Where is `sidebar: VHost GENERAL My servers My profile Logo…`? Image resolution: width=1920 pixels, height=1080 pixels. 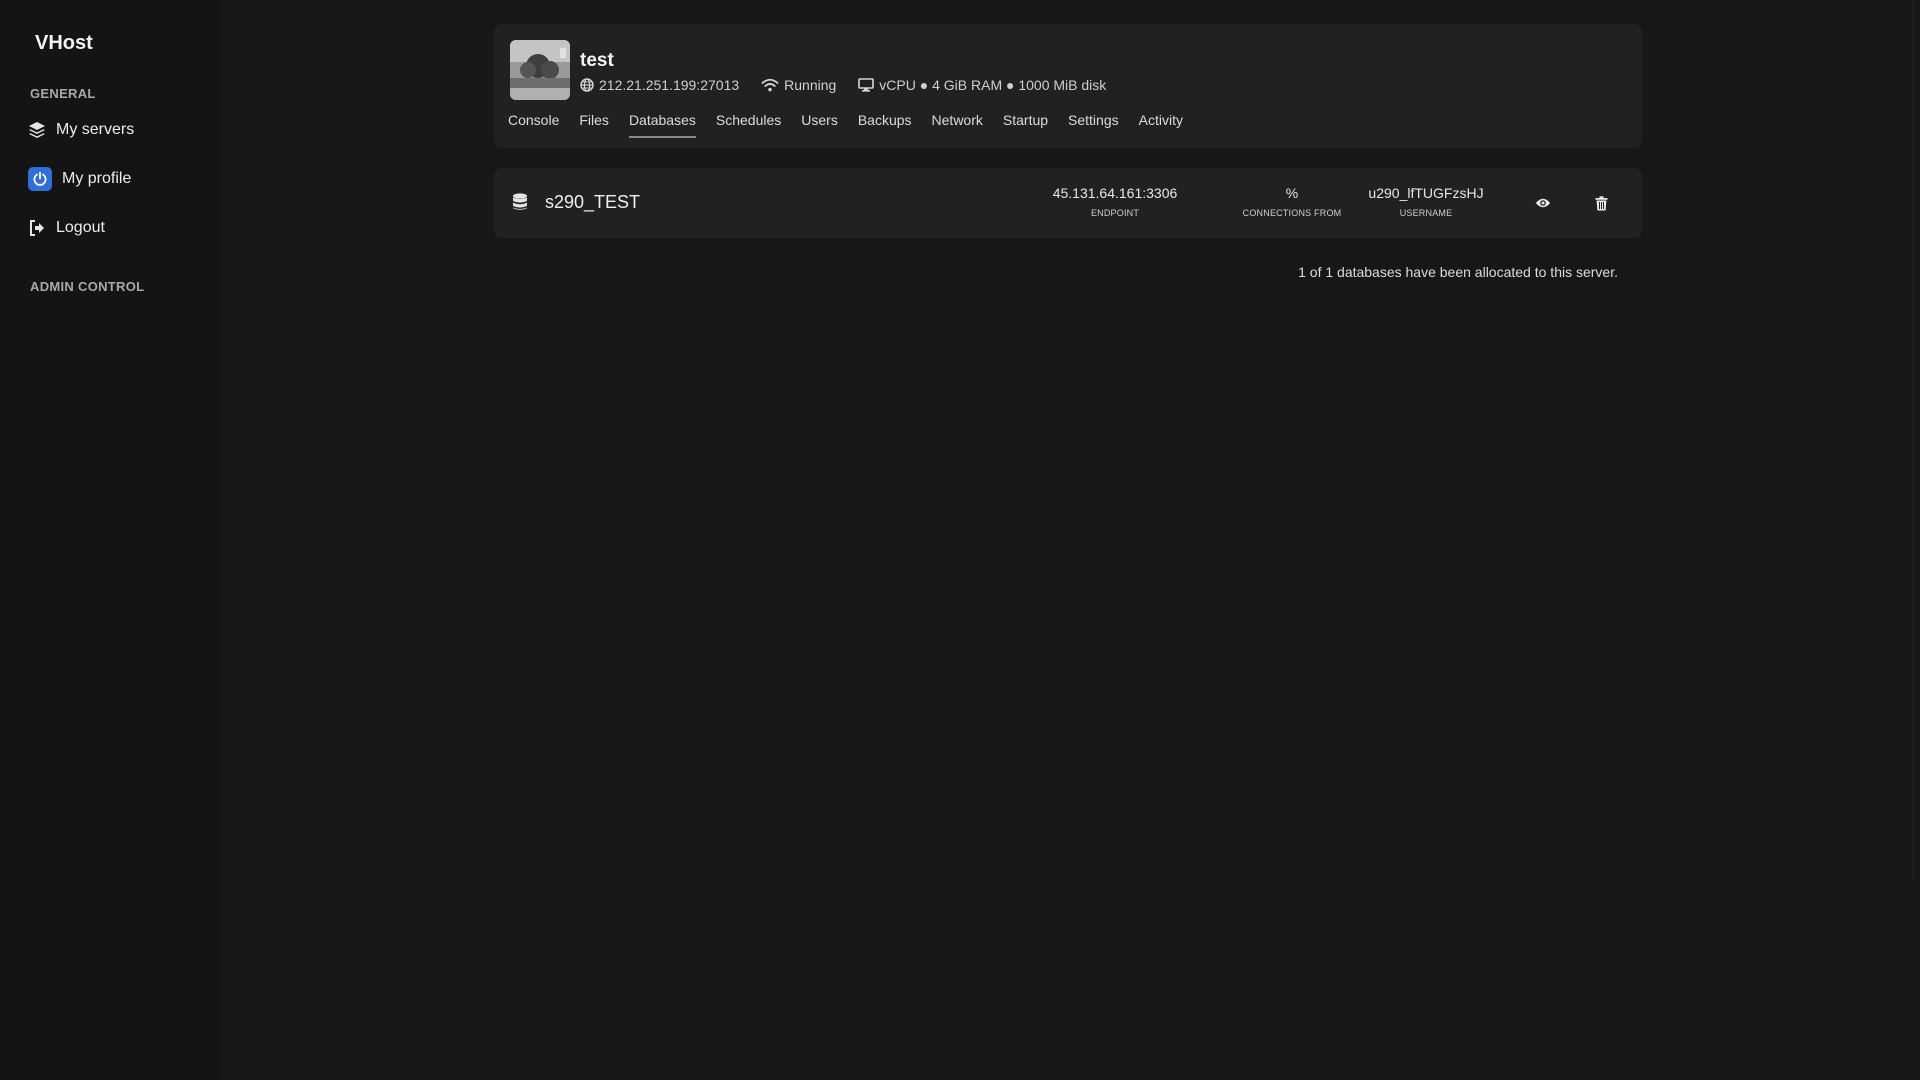
sidebar: VHost GENERAL My servers My profile Logo… is located at coordinates (110, 540).